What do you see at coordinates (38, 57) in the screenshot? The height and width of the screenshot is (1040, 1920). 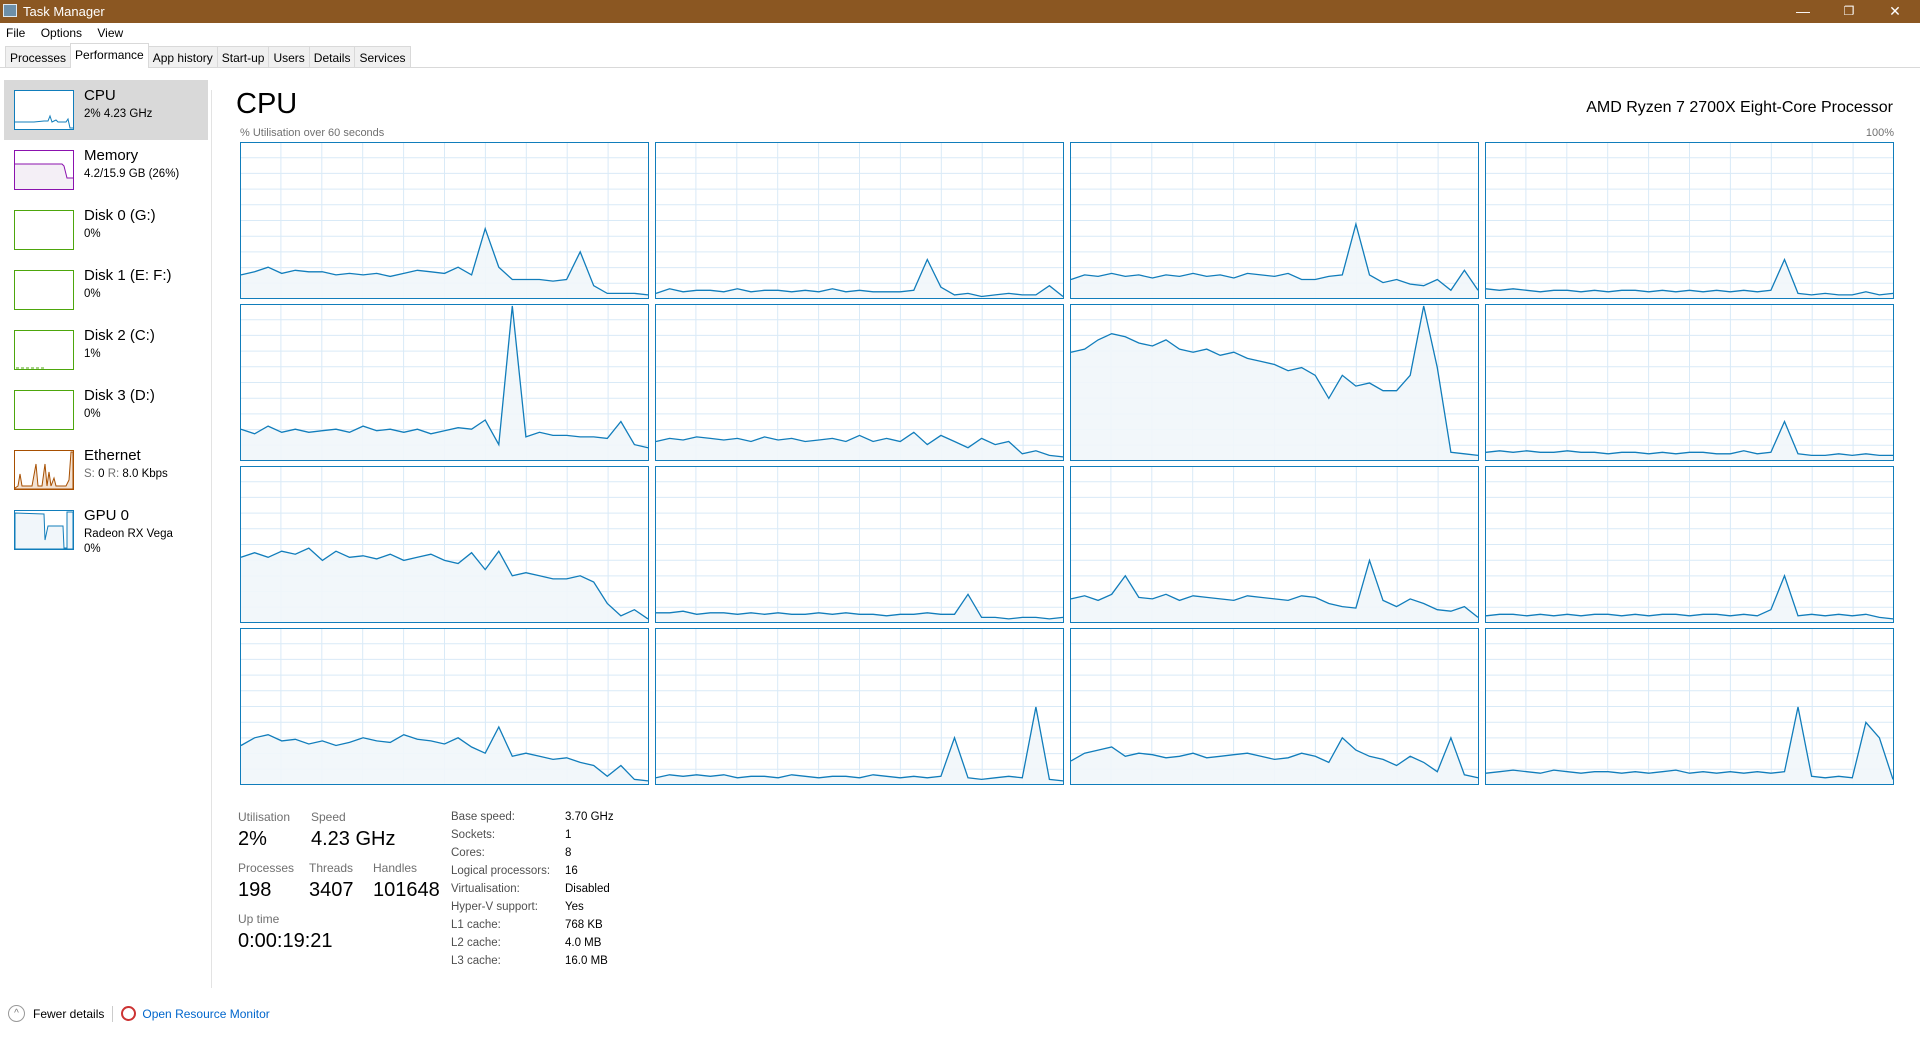 I see `tab-processes: Processes` at bounding box center [38, 57].